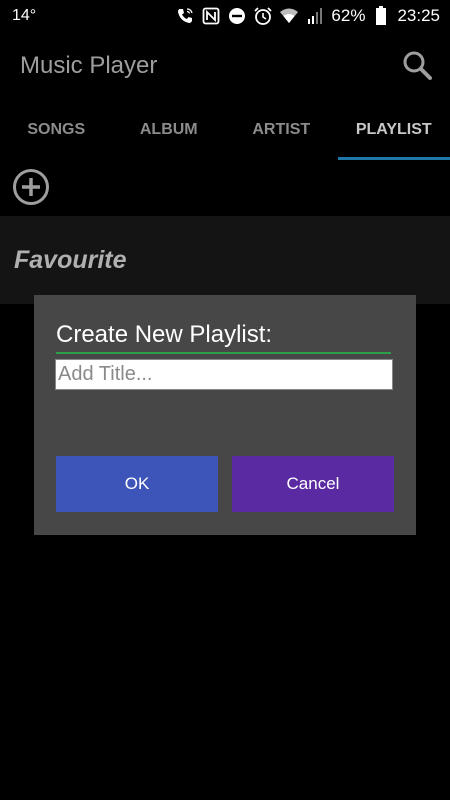 This screenshot has height=800, width=450. What do you see at coordinates (315, 16) in the screenshot?
I see `signal-icon` at bounding box center [315, 16].